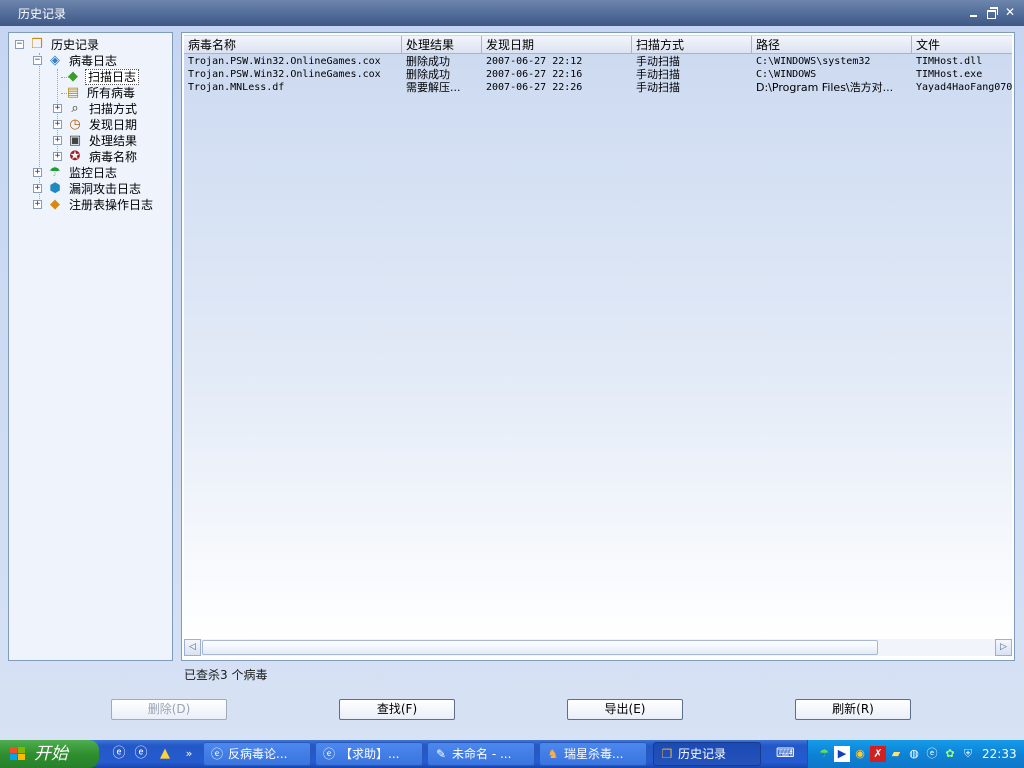  What do you see at coordinates (105, 189) in the screenshot?
I see `tree-label: 漏洞攻击日志` at bounding box center [105, 189].